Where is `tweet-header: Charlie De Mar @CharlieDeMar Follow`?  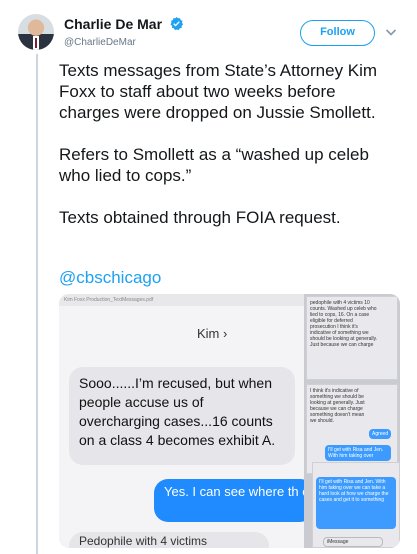 tweet-header: Charlie De Mar @CharlieDeMar Follow is located at coordinates (210, 34).